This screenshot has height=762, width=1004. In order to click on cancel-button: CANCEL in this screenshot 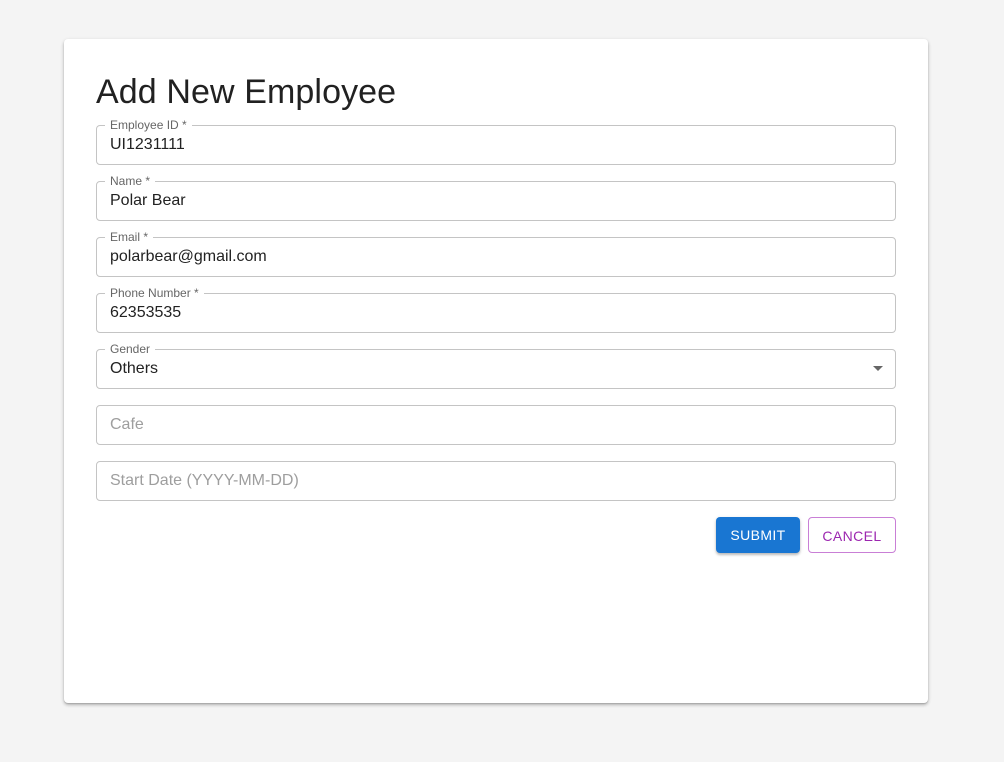, I will do `click(852, 535)`.